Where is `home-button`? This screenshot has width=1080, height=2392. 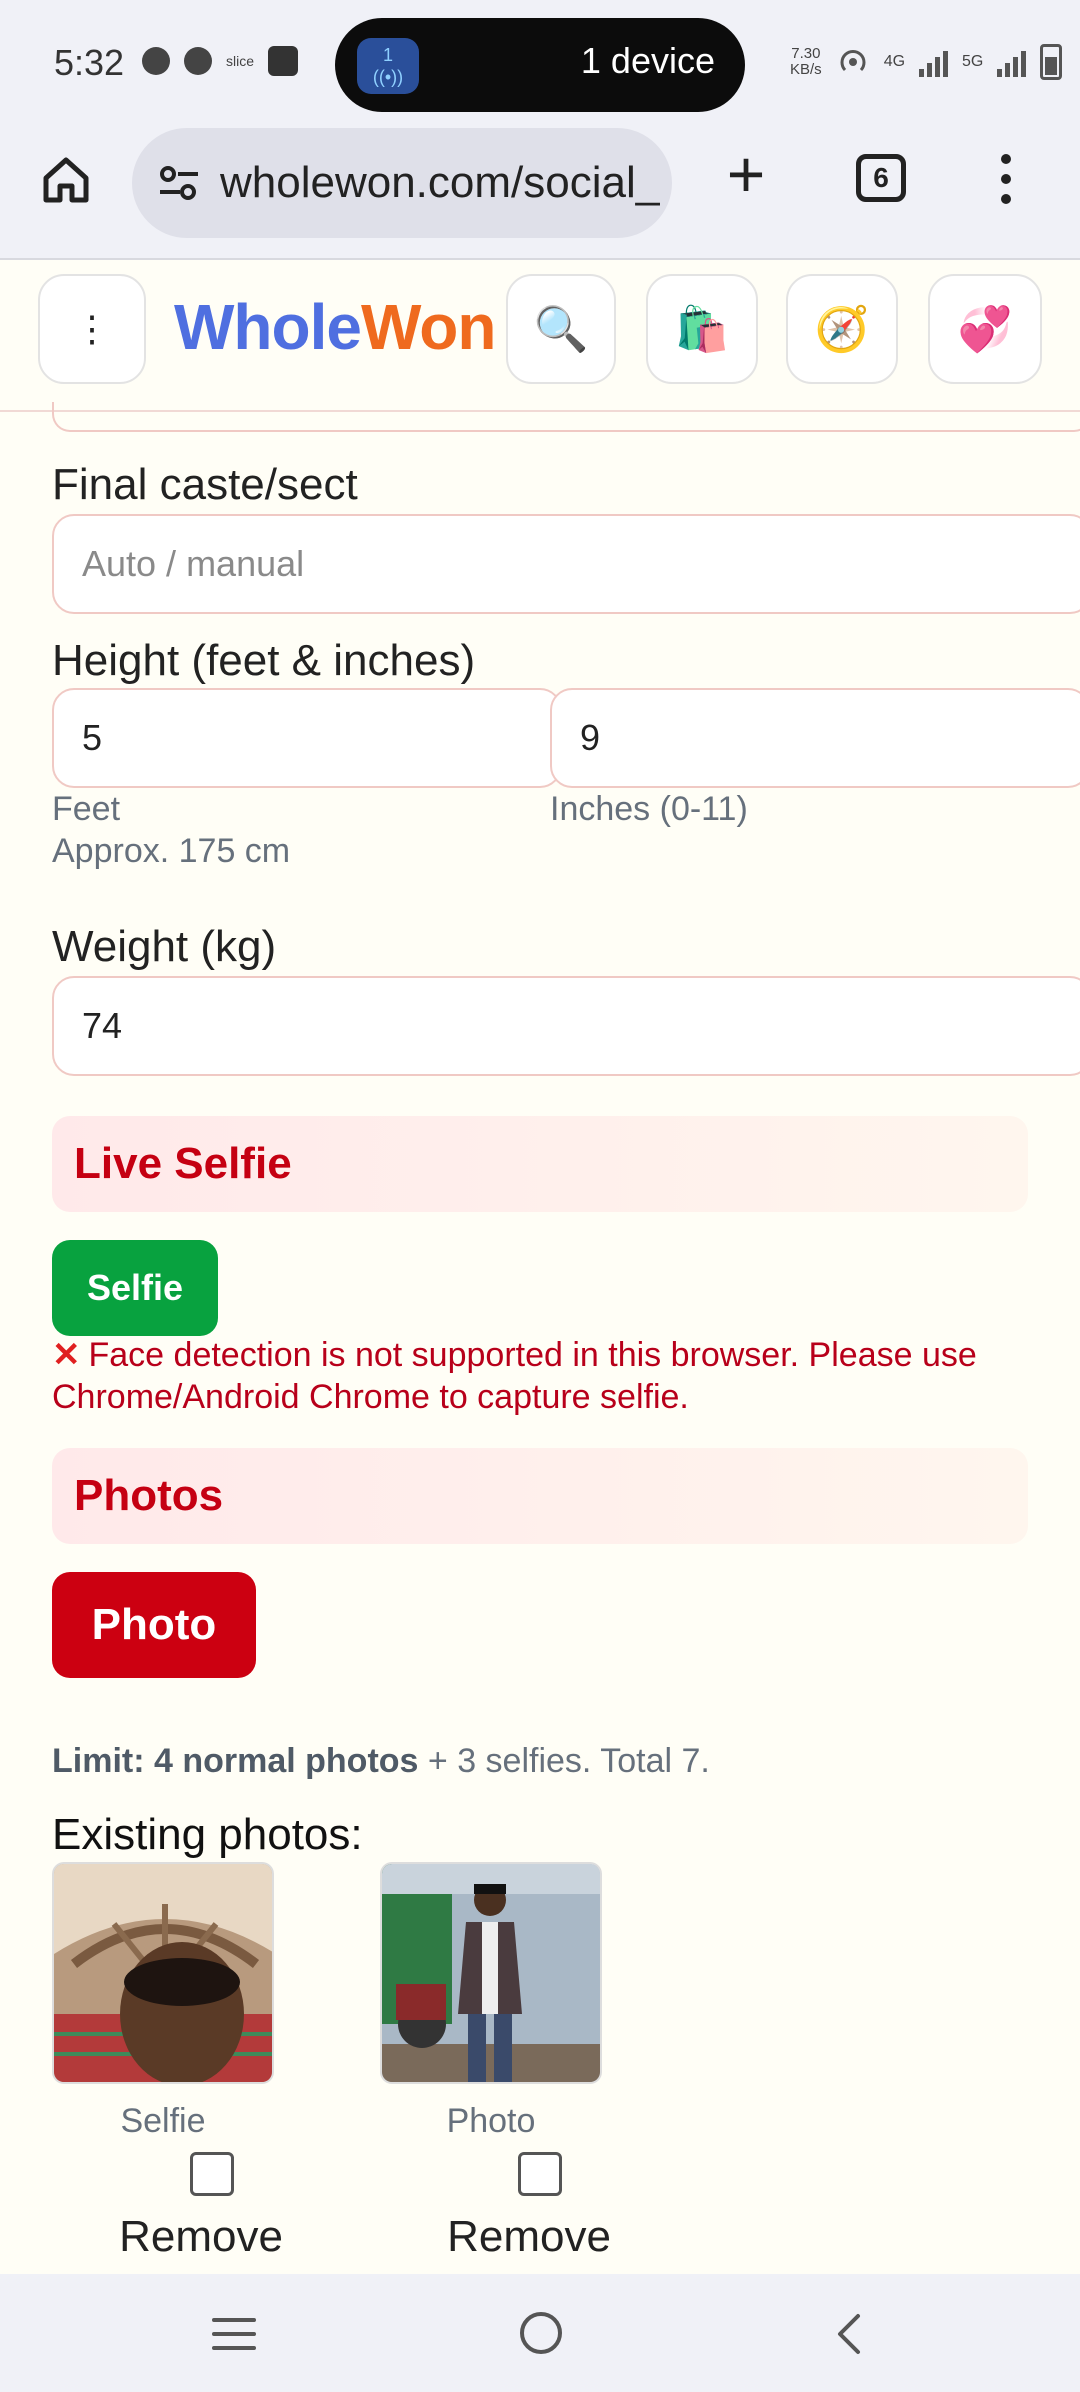
home-button is located at coordinates (66, 180).